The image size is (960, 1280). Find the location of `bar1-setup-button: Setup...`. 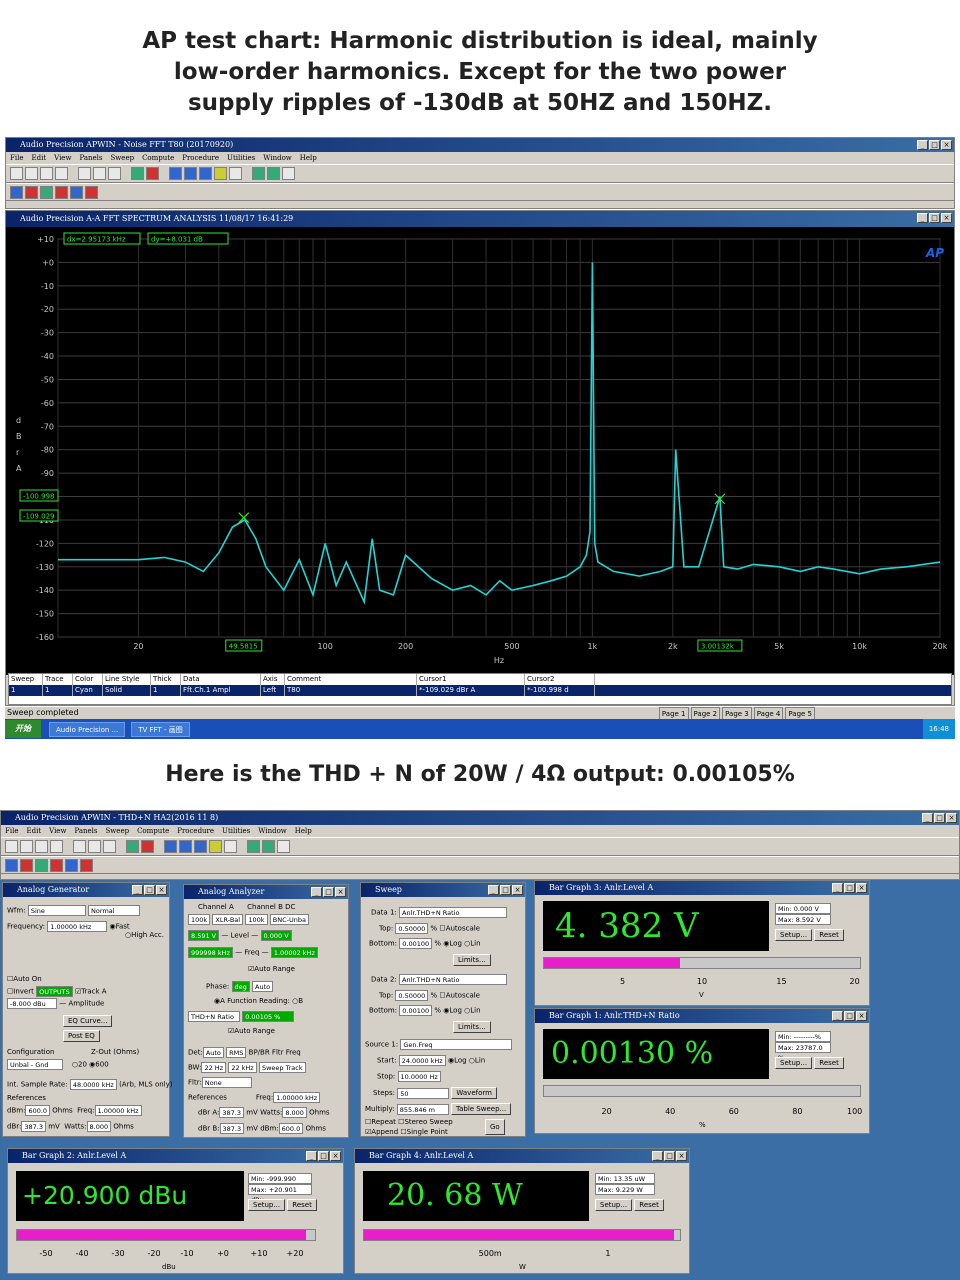

bar1-setup-button: Setup... is located at coordinates (794, 1063).